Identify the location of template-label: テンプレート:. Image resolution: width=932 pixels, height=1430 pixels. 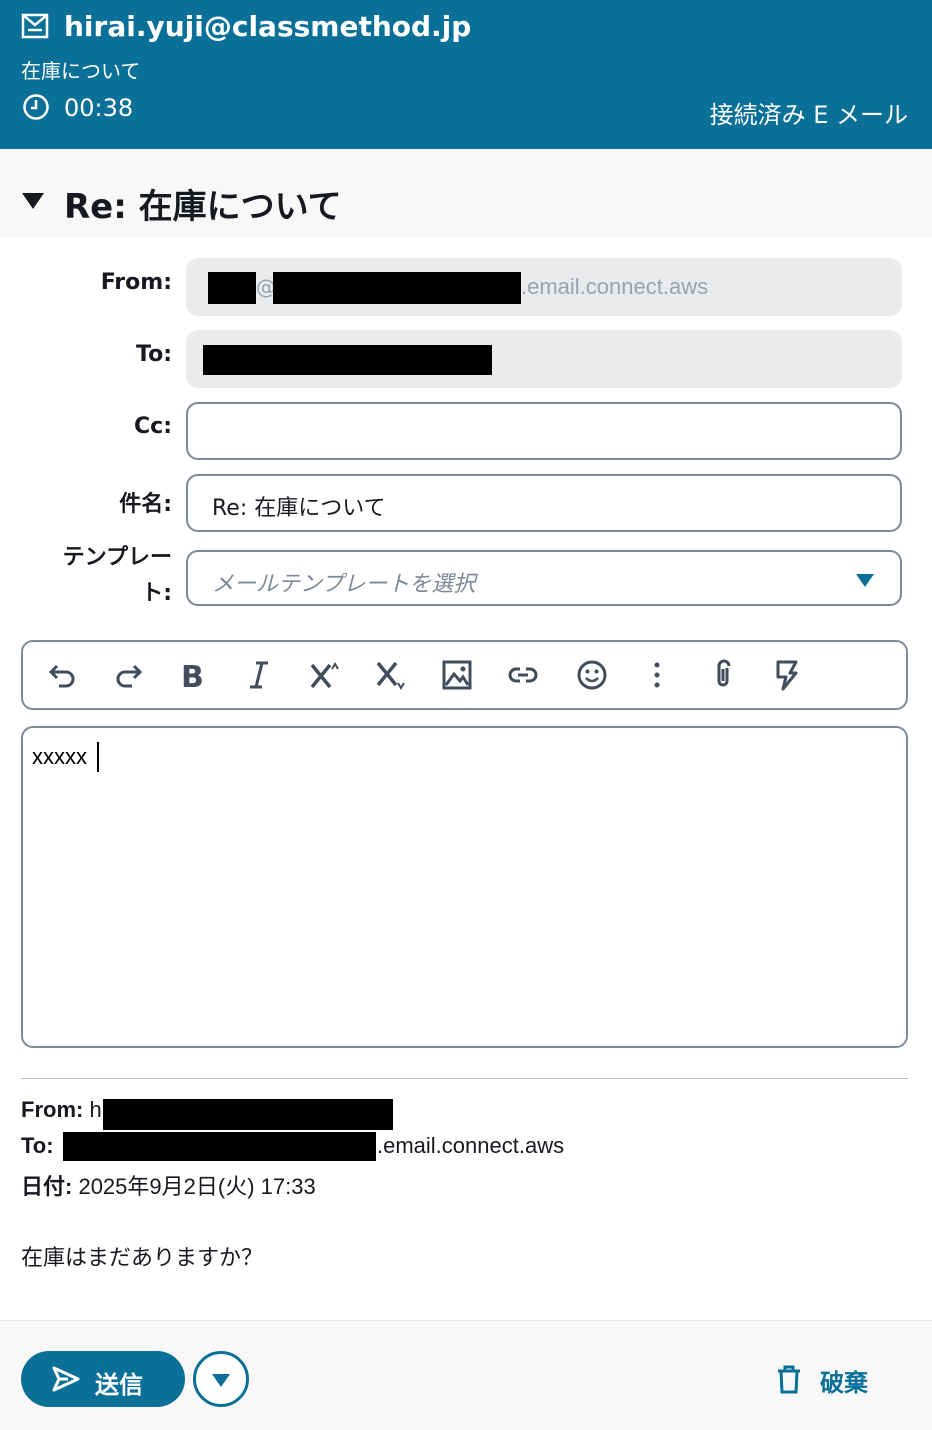
(117, 575).